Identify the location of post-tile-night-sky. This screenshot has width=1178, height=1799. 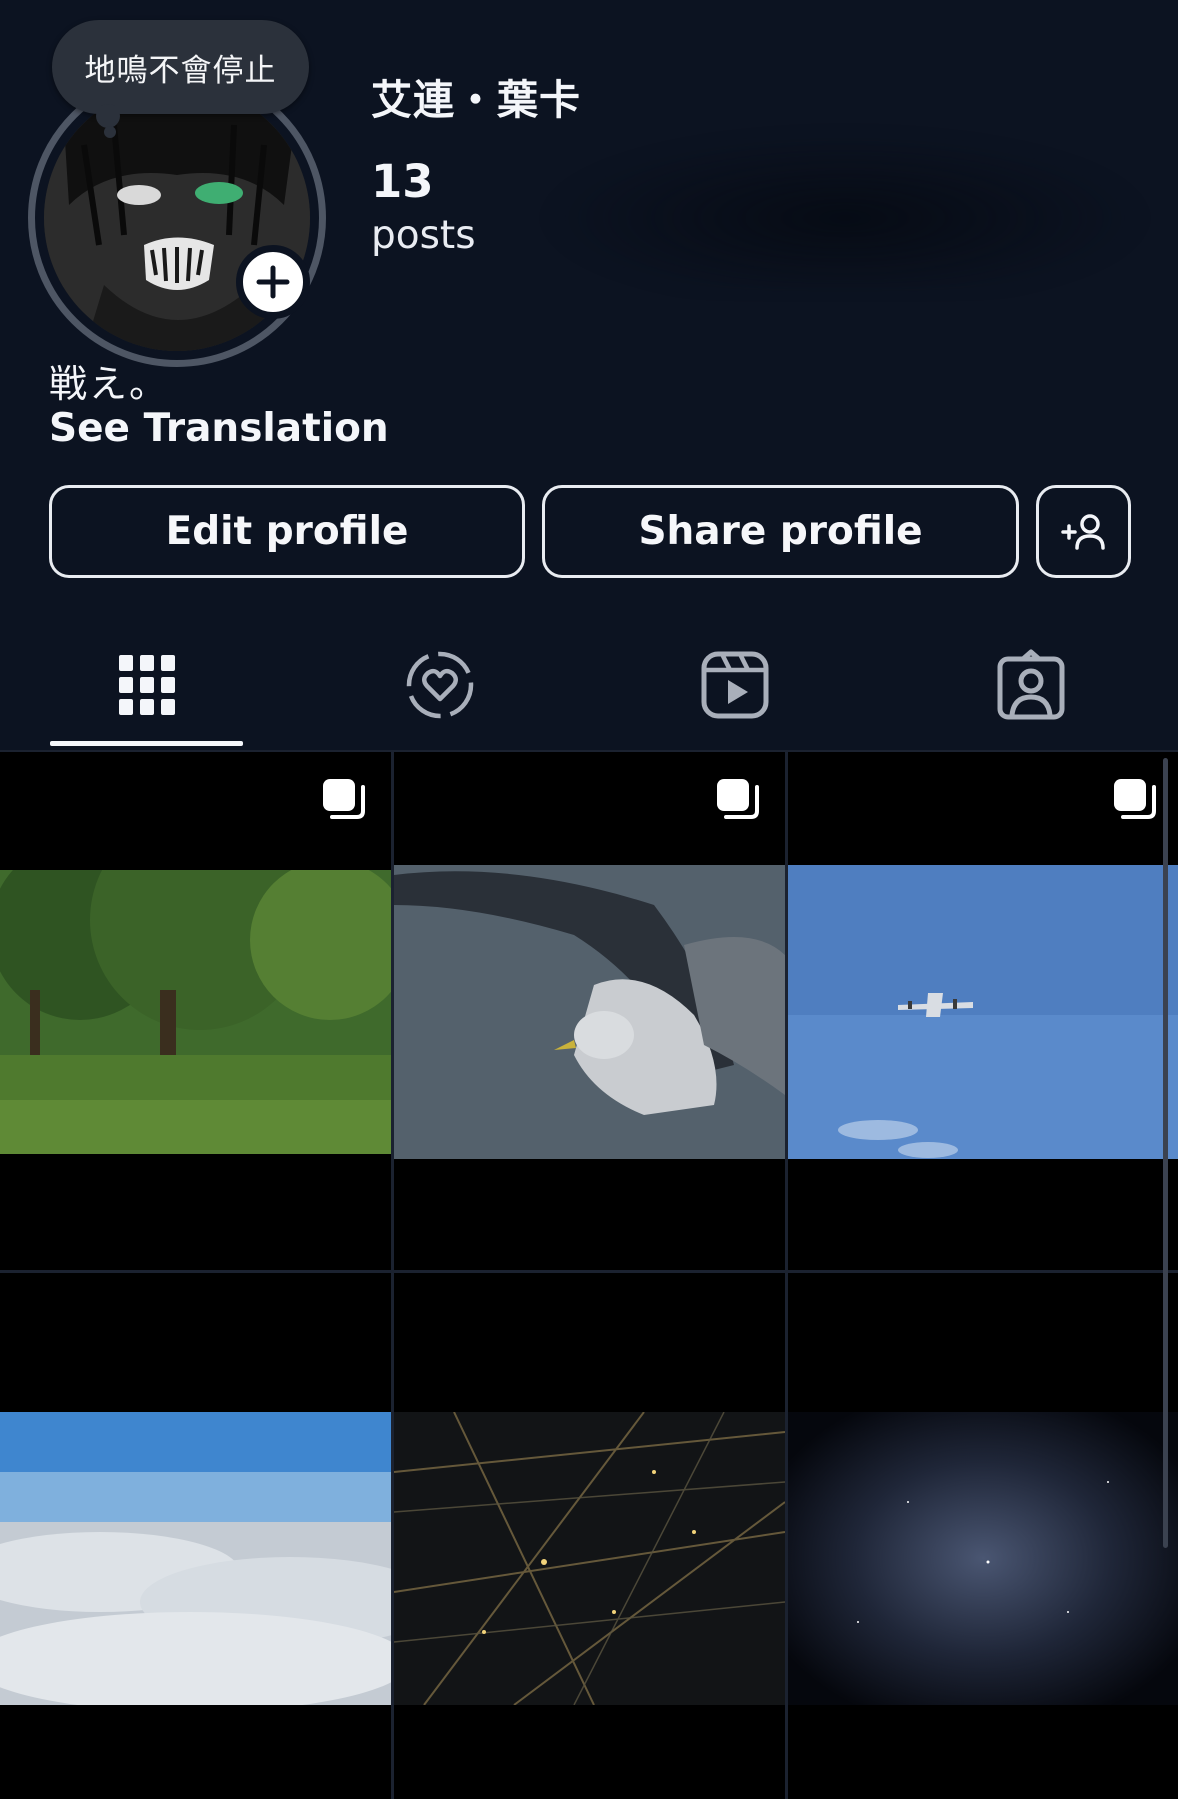
(983, 1536).